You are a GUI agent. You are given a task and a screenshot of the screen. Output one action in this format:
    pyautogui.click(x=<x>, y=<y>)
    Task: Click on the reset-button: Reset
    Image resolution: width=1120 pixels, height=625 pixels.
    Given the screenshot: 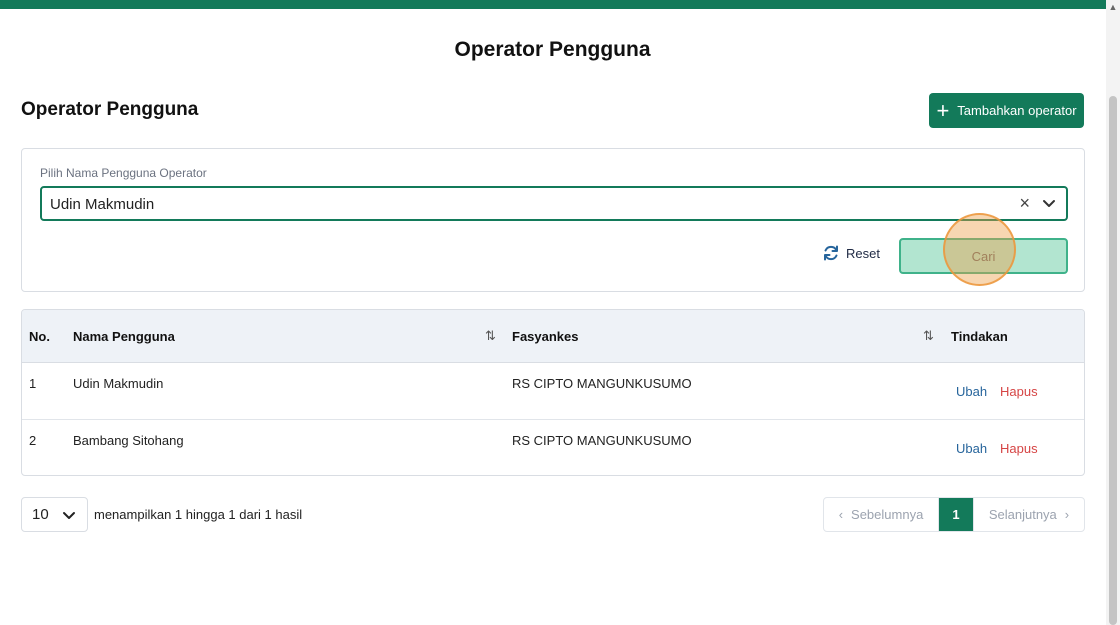 What is the action you would take?
    pyautogui.click(x=851, y=253)
    